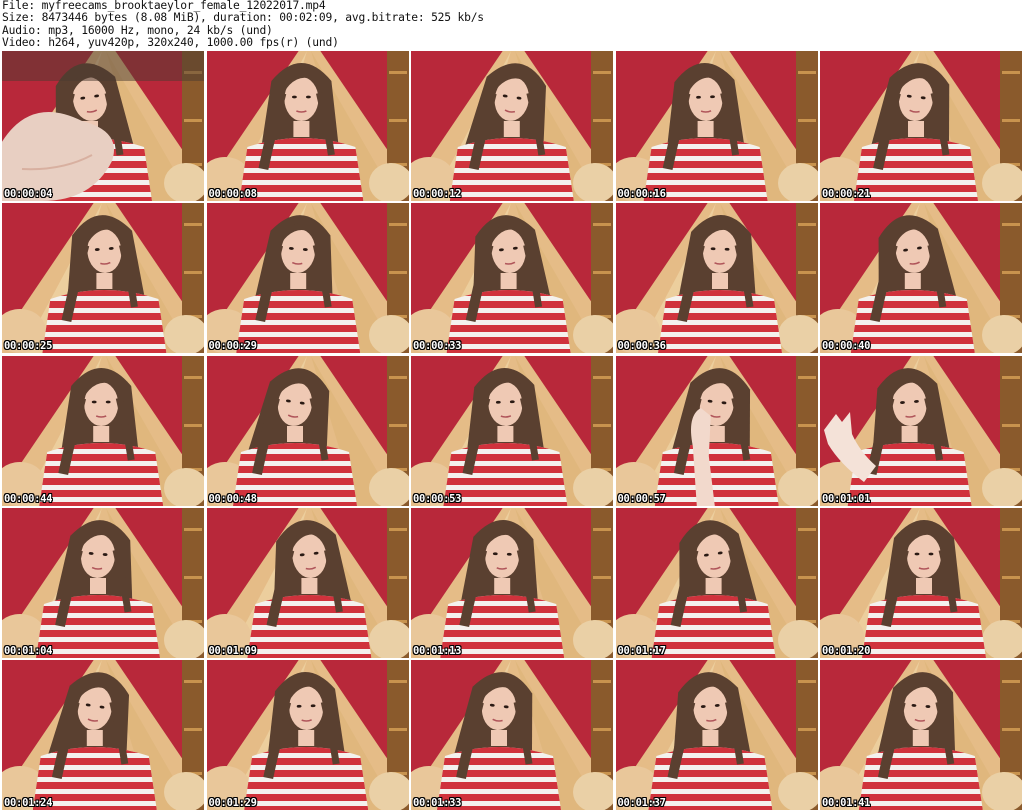 This screenshot has height=811, width=1024. Describe the element at coordinates (437, 803) in the screenshot. I see `thumbnail-timestamp: 00:01:33` at that location.